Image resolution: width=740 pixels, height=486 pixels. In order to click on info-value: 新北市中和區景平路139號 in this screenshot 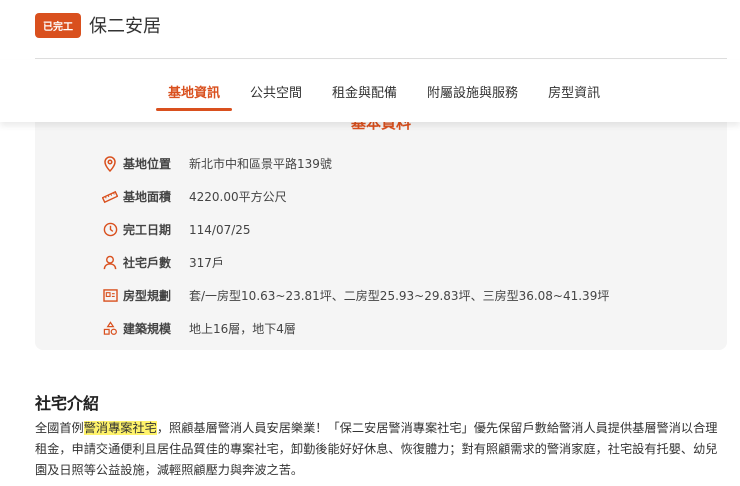, I will do `click(260, 164)`.